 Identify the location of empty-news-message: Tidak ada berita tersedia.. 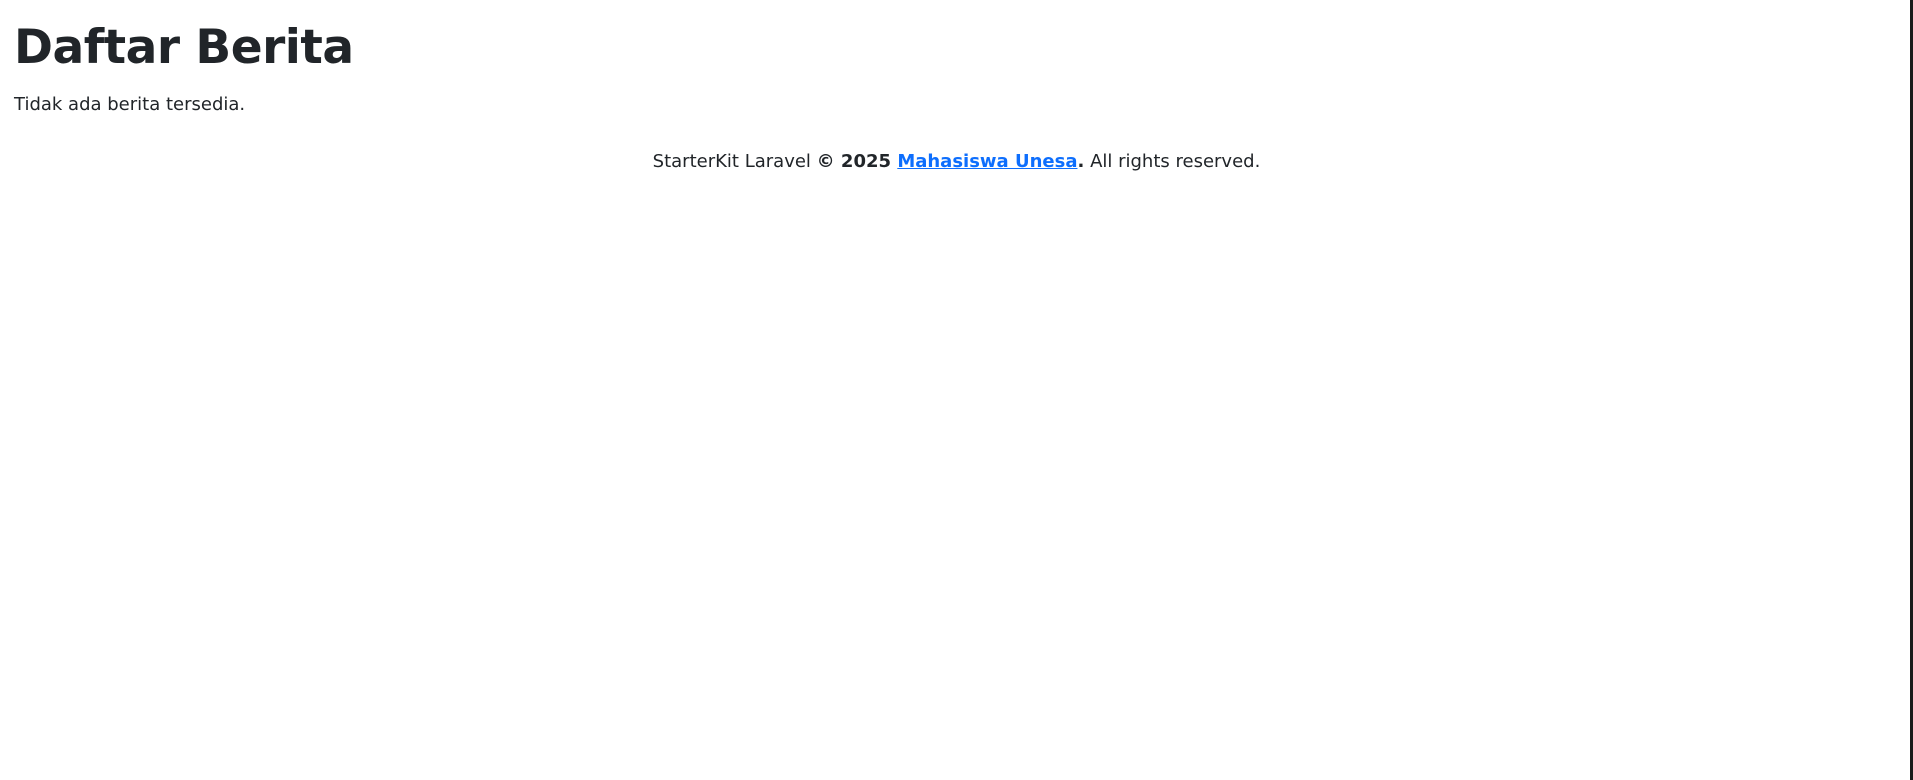
(130, 104).